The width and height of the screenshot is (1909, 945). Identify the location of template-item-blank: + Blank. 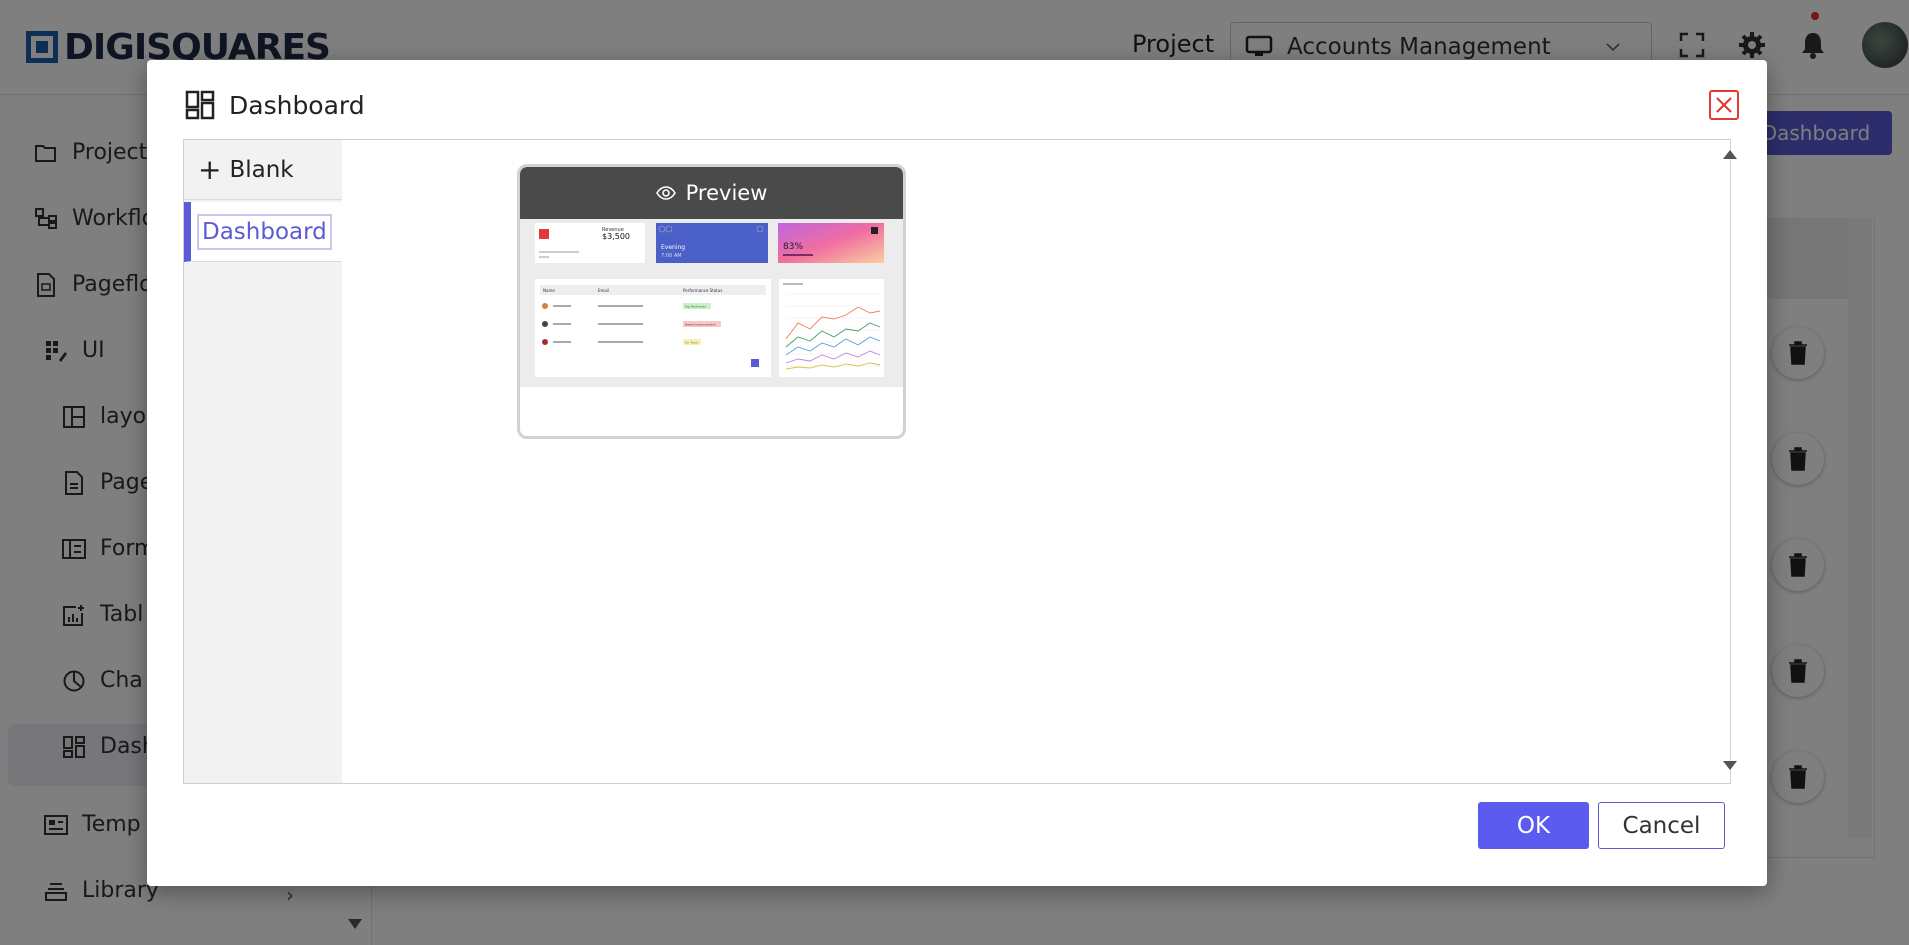
(263, 170).